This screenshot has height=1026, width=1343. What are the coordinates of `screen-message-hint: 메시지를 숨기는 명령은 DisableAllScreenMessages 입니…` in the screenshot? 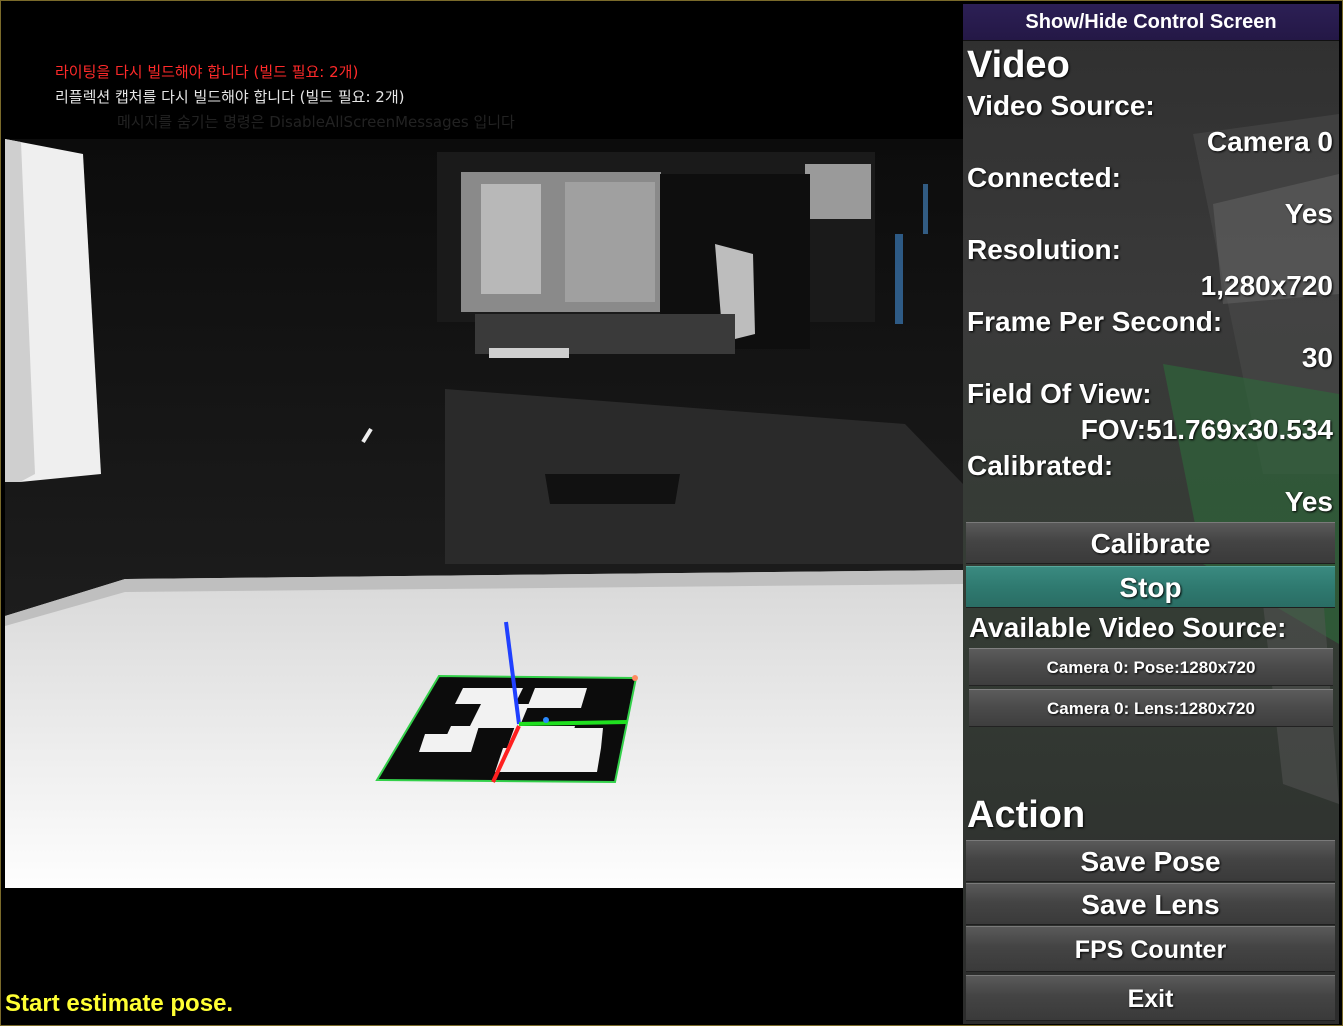 It's located at (316, 122).